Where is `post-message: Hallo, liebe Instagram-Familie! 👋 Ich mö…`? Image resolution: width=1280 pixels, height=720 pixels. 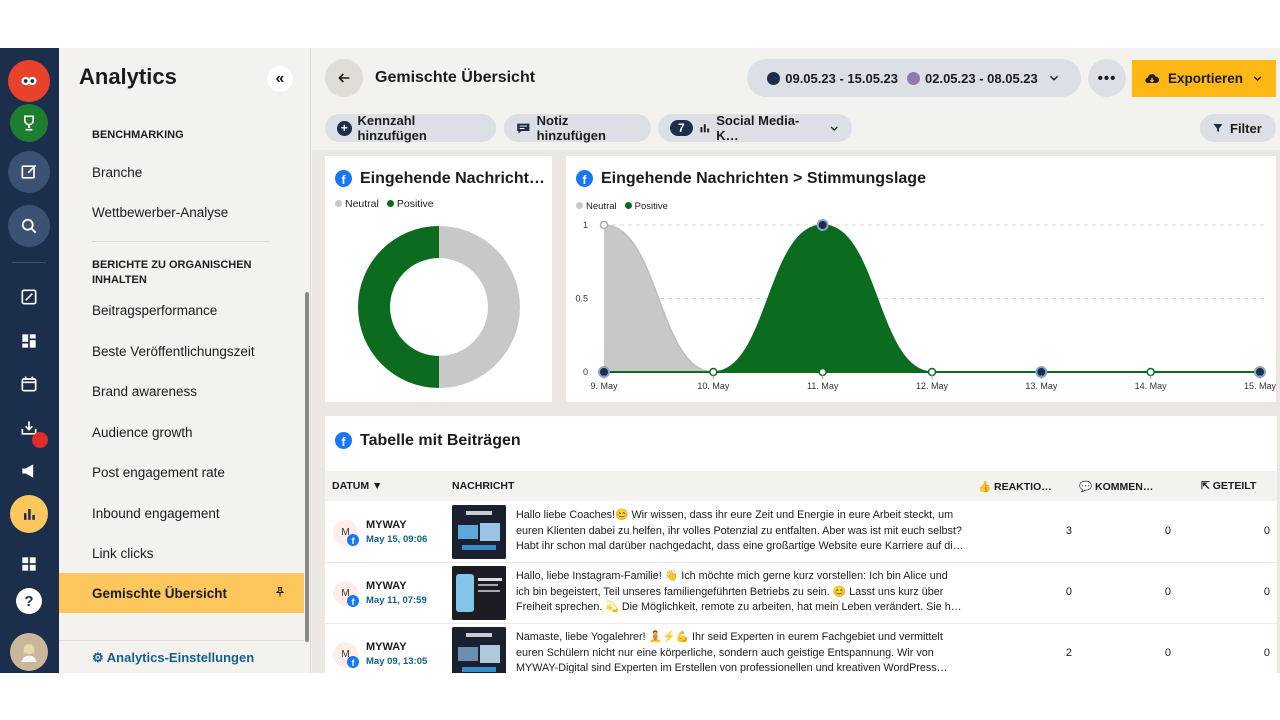
post-message: Hallo, liebe Instagram-Familie! 👋 Ich mö… is located at coordinates (739, 591).